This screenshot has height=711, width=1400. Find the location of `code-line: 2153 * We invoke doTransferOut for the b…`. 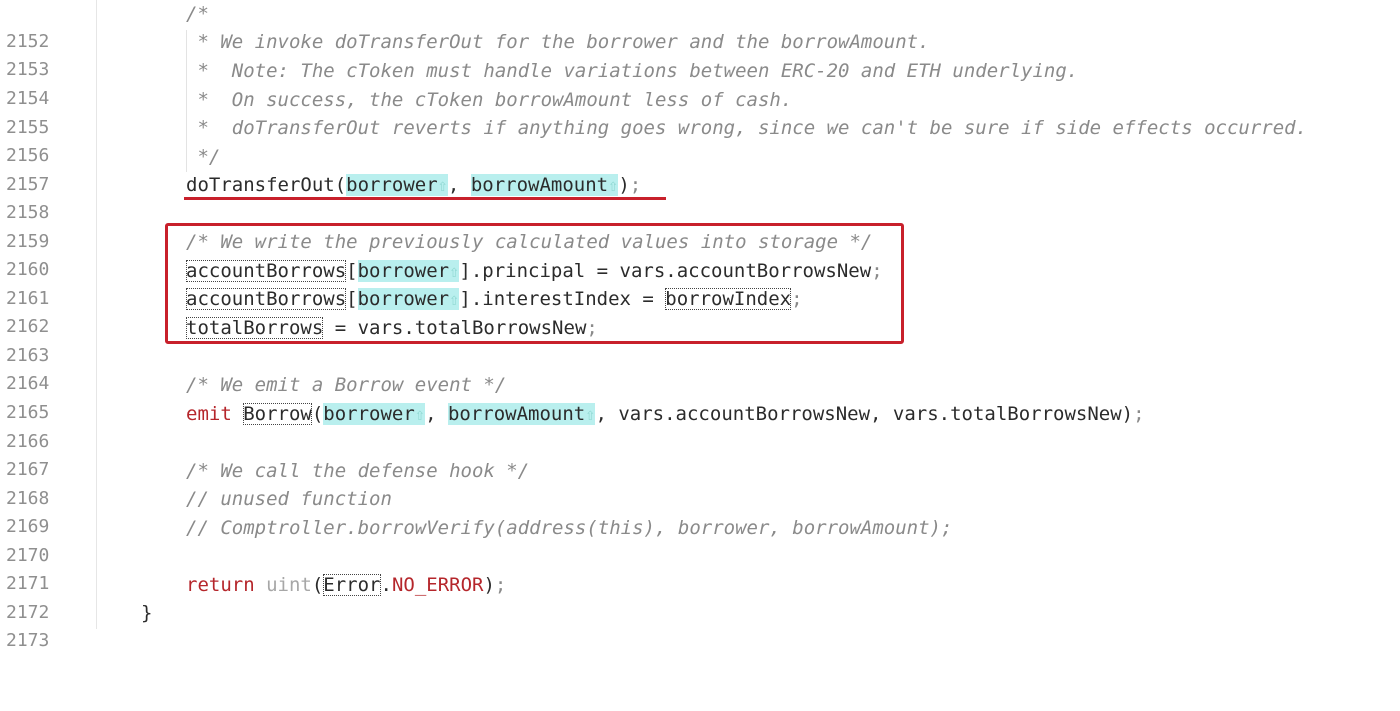

code-line: 2153 * We invoke doTransferOut for the b… is located at coordinates (700, 54).